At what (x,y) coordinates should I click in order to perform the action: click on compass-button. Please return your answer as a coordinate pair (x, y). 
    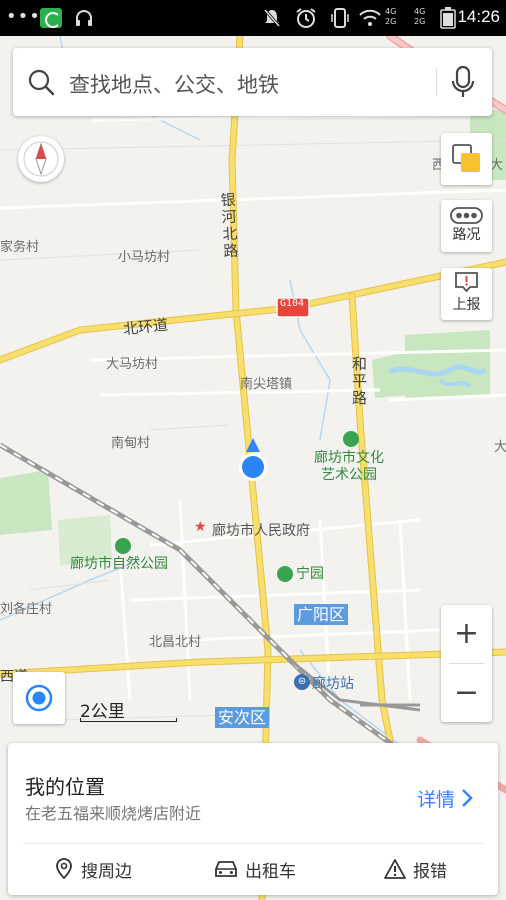
    Looking at the image, I should click on (41, 159).